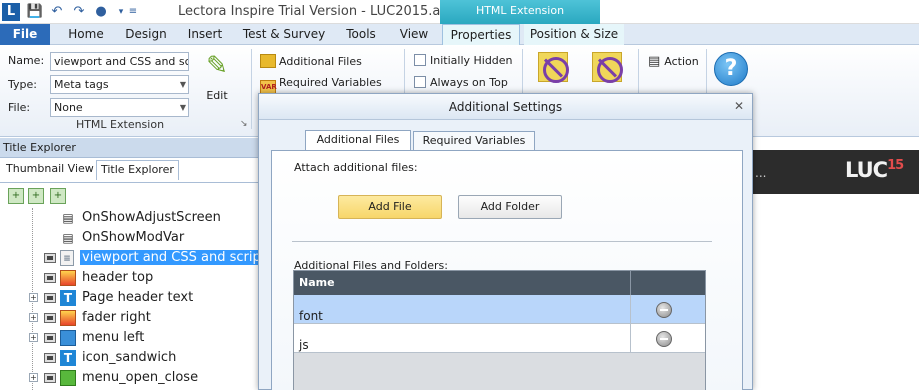  What do you see at coordinates (217, 95) in the screenshot?
I see `edit-label: Edit` at bounding box center [217, 95].